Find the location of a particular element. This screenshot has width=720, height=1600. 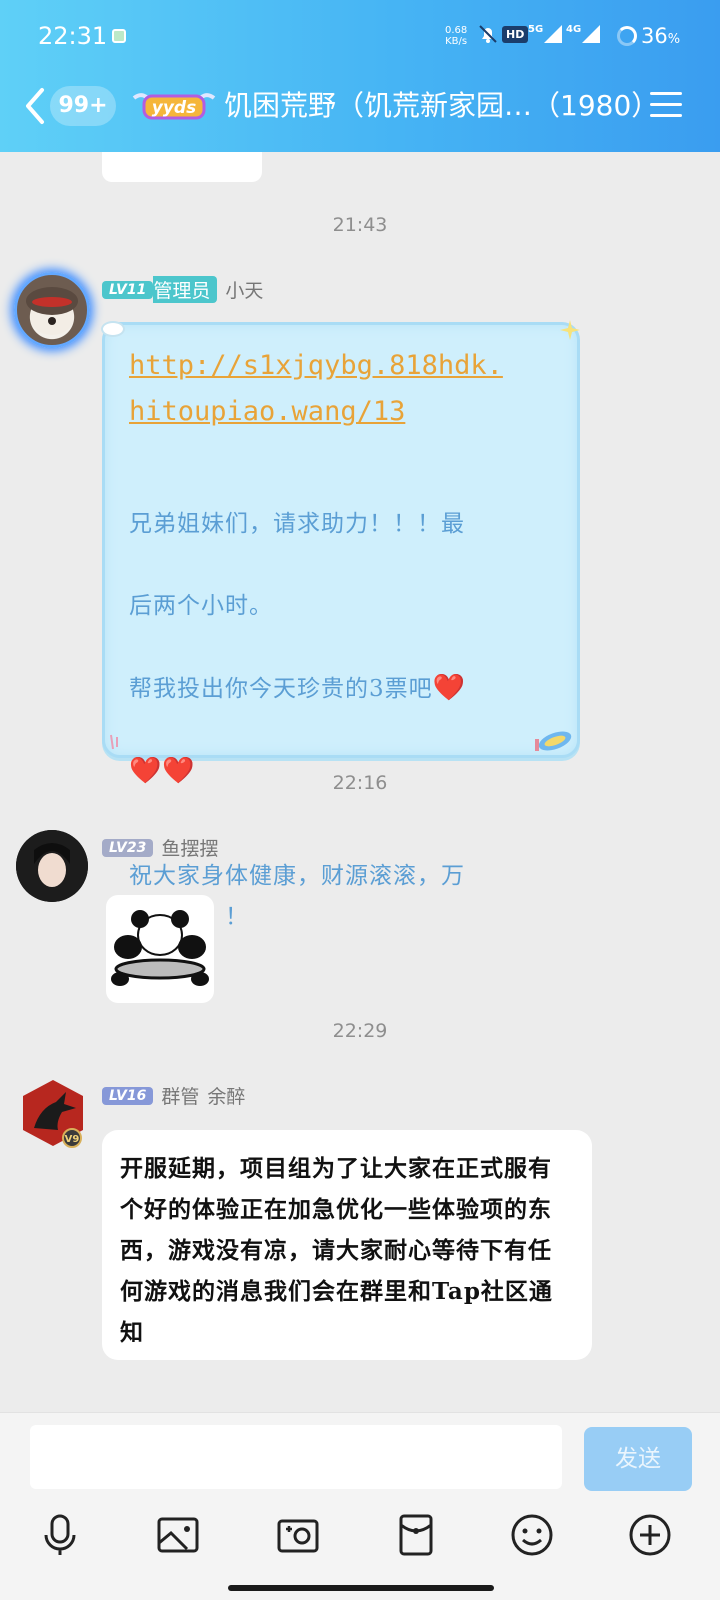

network-speed: 0.68 KB/s is located at coordinates (456, 36).